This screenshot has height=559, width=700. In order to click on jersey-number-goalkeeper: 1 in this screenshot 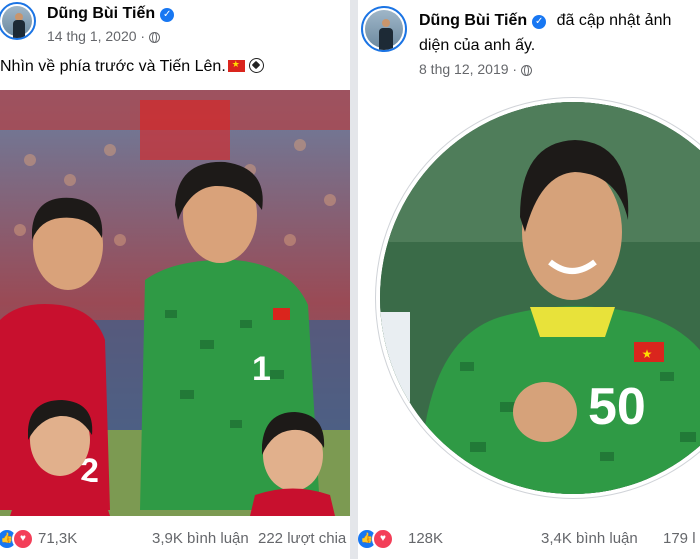, I will do `click(261, 369)`.